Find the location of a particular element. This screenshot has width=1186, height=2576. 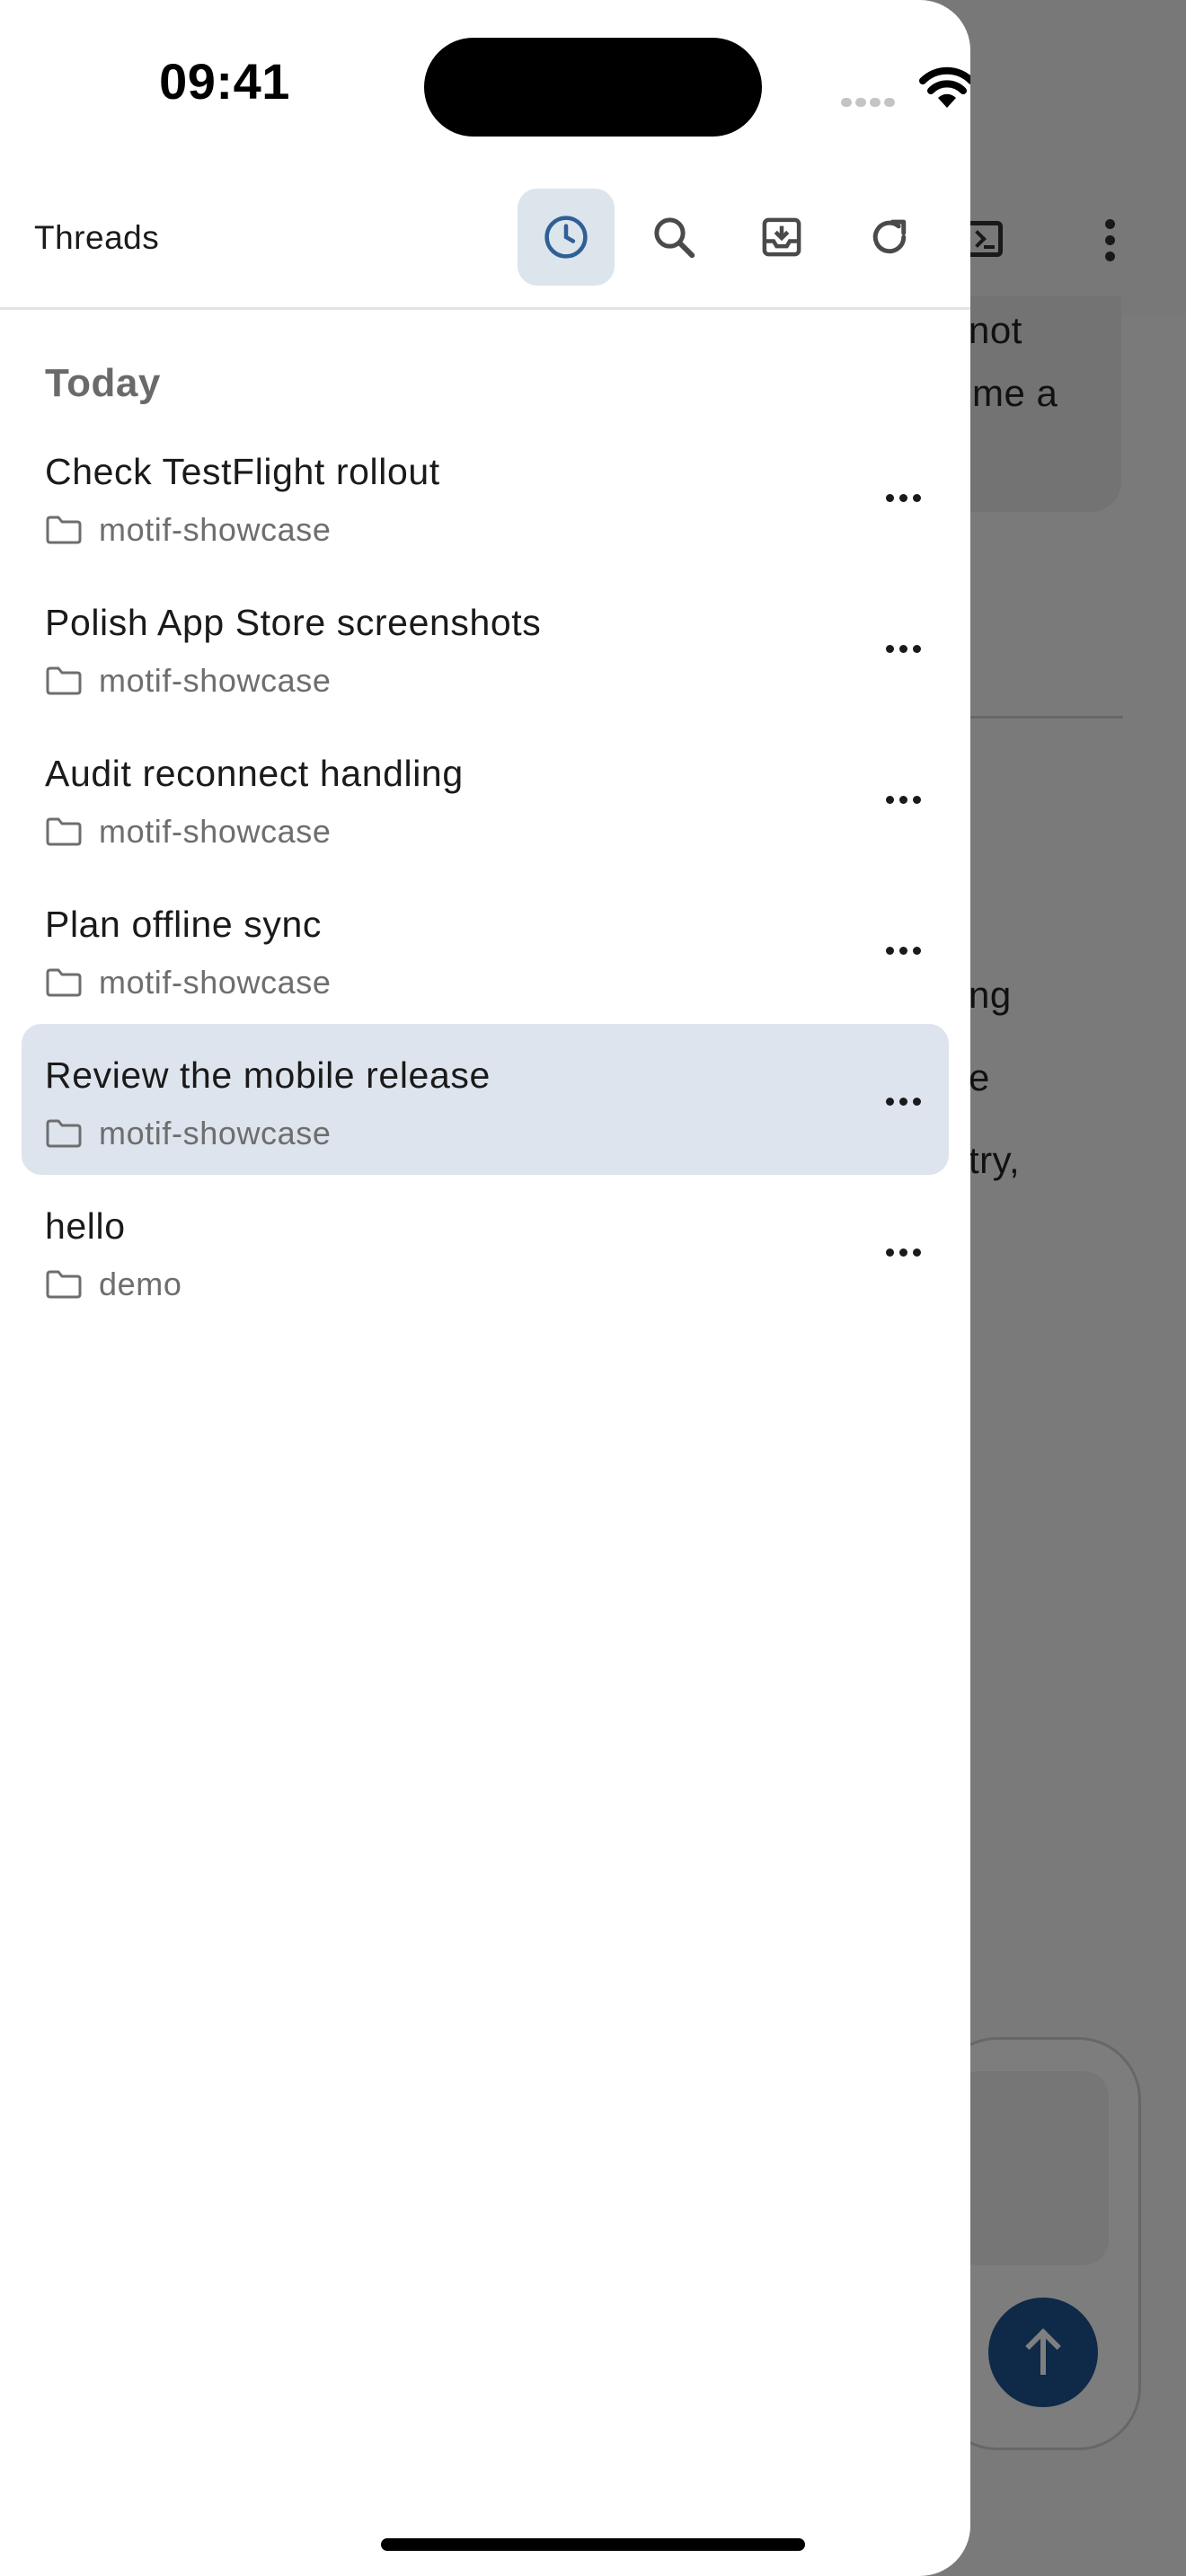

refresh-button is located at coordinates (889, 237).